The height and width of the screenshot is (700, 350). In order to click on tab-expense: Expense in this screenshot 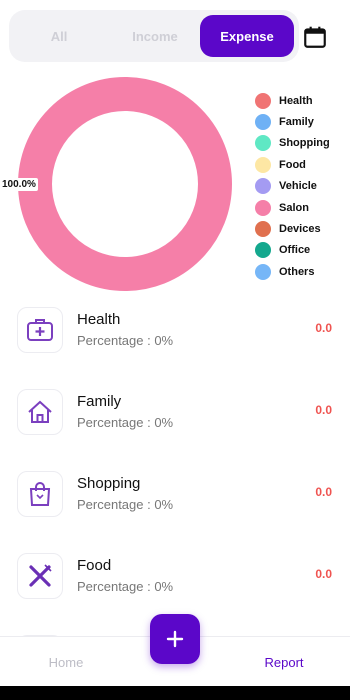, I will do `click(247, 36)`.